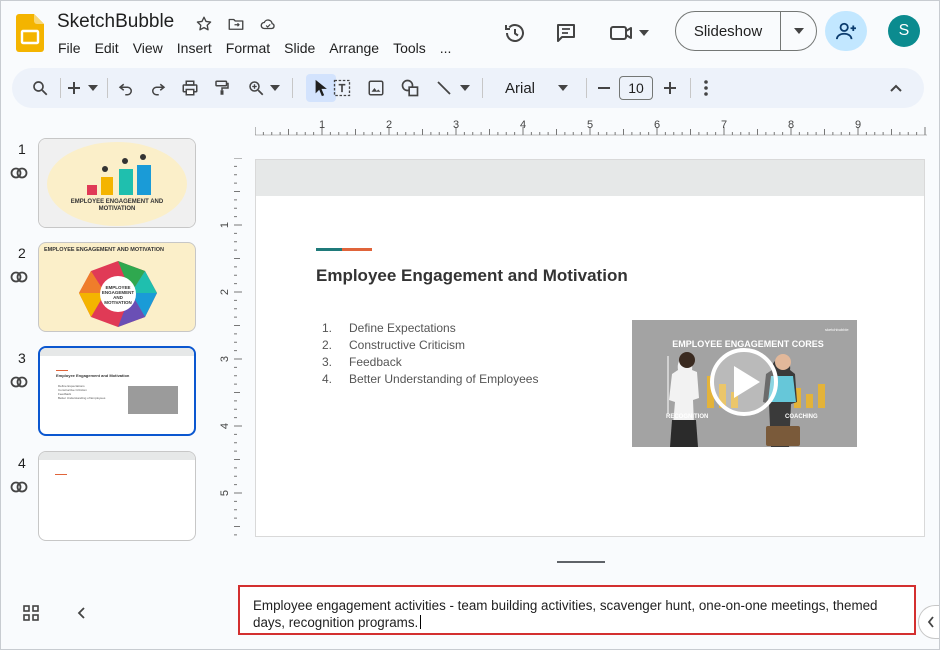 Image resolution: width=940 pixels, height=650 pixels. I want to click on vertical-ruler, so click(238, 347).